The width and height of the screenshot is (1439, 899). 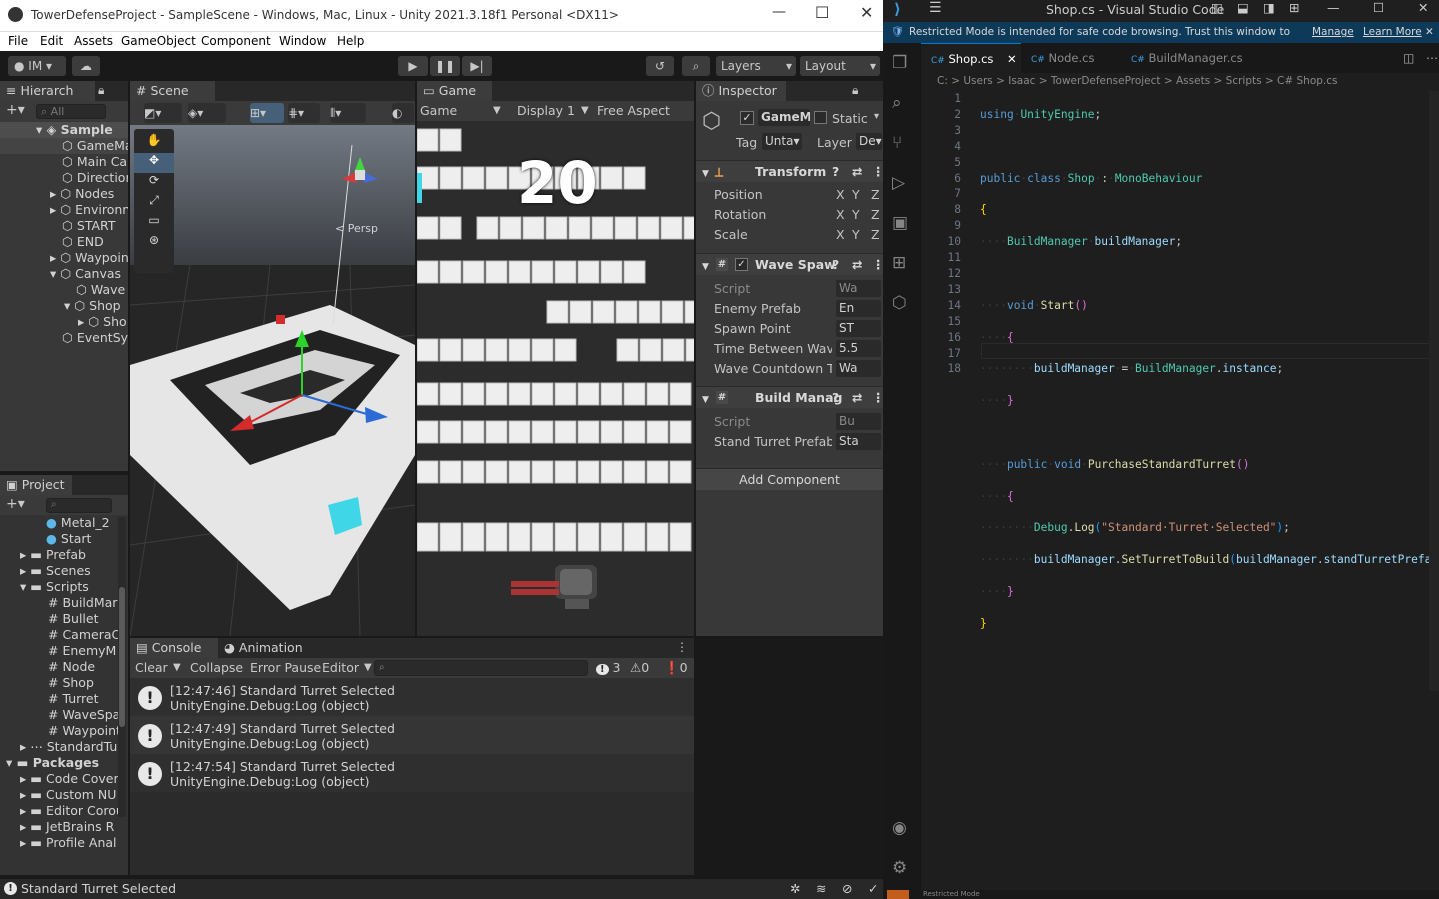 What do you see at coordinates (899, 828) in the screenshot?
I see `account-icon: ◉` at bounding box center [899, 828].